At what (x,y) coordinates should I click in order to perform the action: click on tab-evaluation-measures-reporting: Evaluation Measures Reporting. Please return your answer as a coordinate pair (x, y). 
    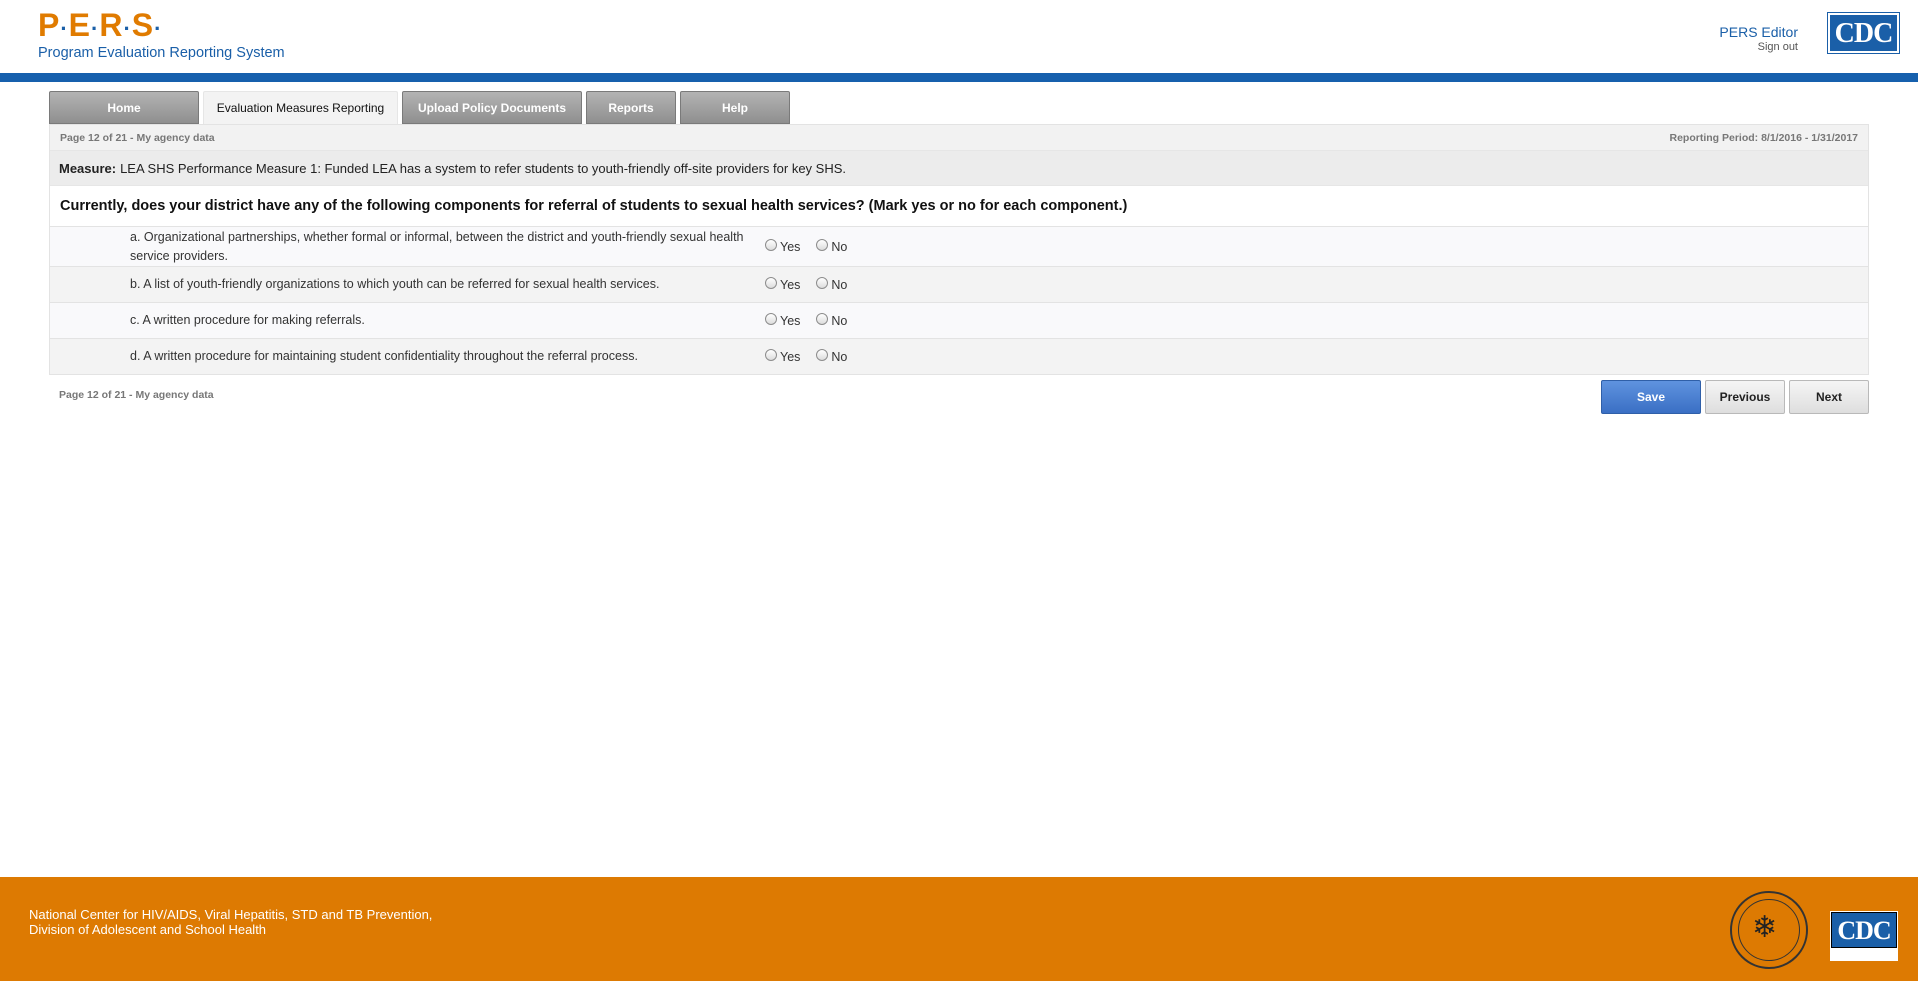
    Looking at the image, I should click on (300, 107).